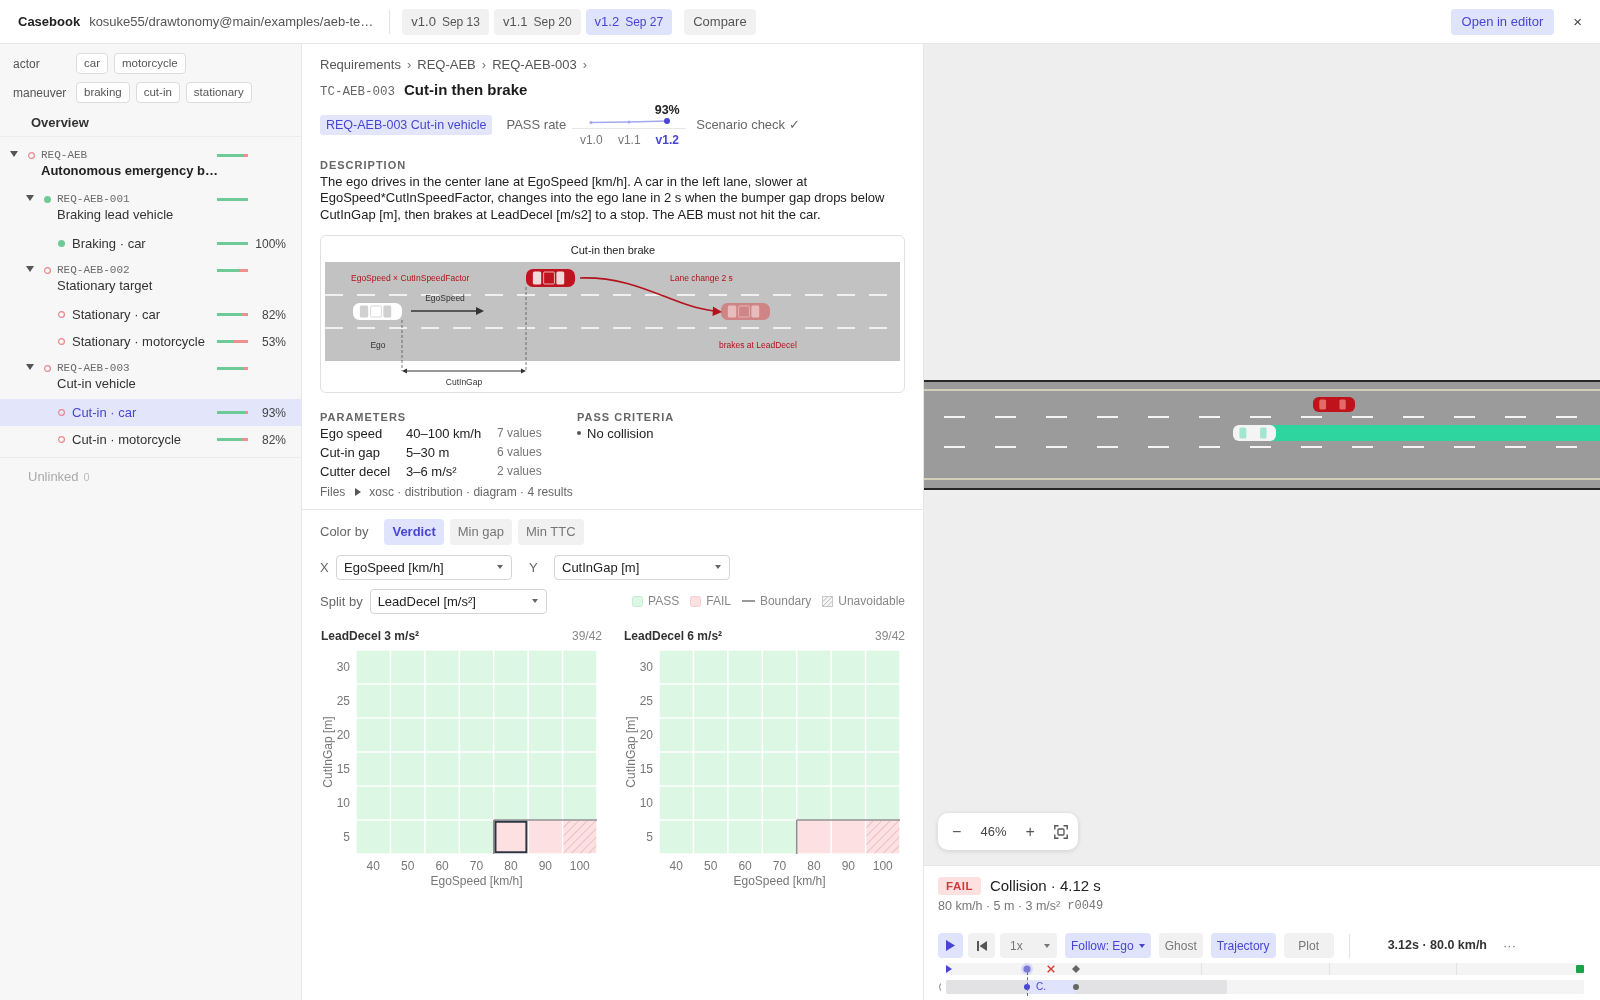 The height and width of the screenshot is (1000, 1600). What do you see at coordinates (150, 314) in the screenshot?
I see `tree-item: Stationary · car 82%` at bounding box center [150, 314].